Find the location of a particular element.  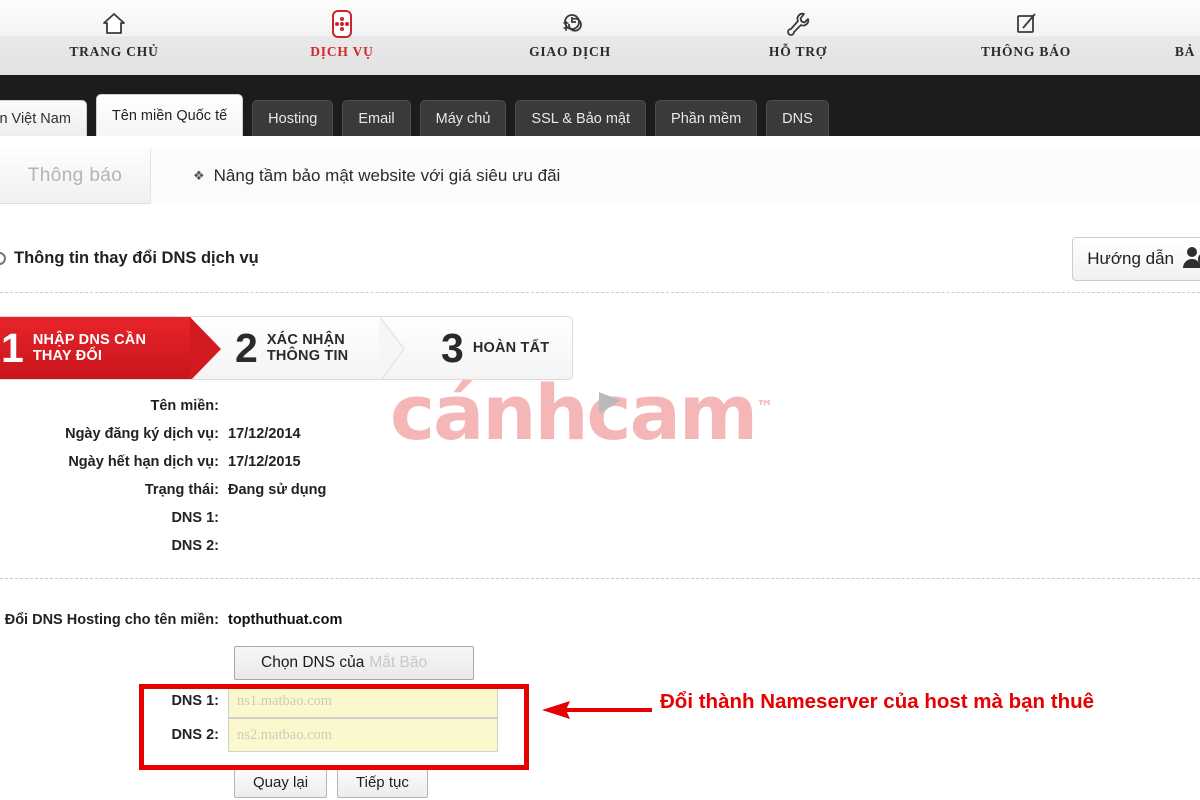

dns-provider-select-wrap: Chọn DNS của Mắt Bão is located at coordinates (354, 663).